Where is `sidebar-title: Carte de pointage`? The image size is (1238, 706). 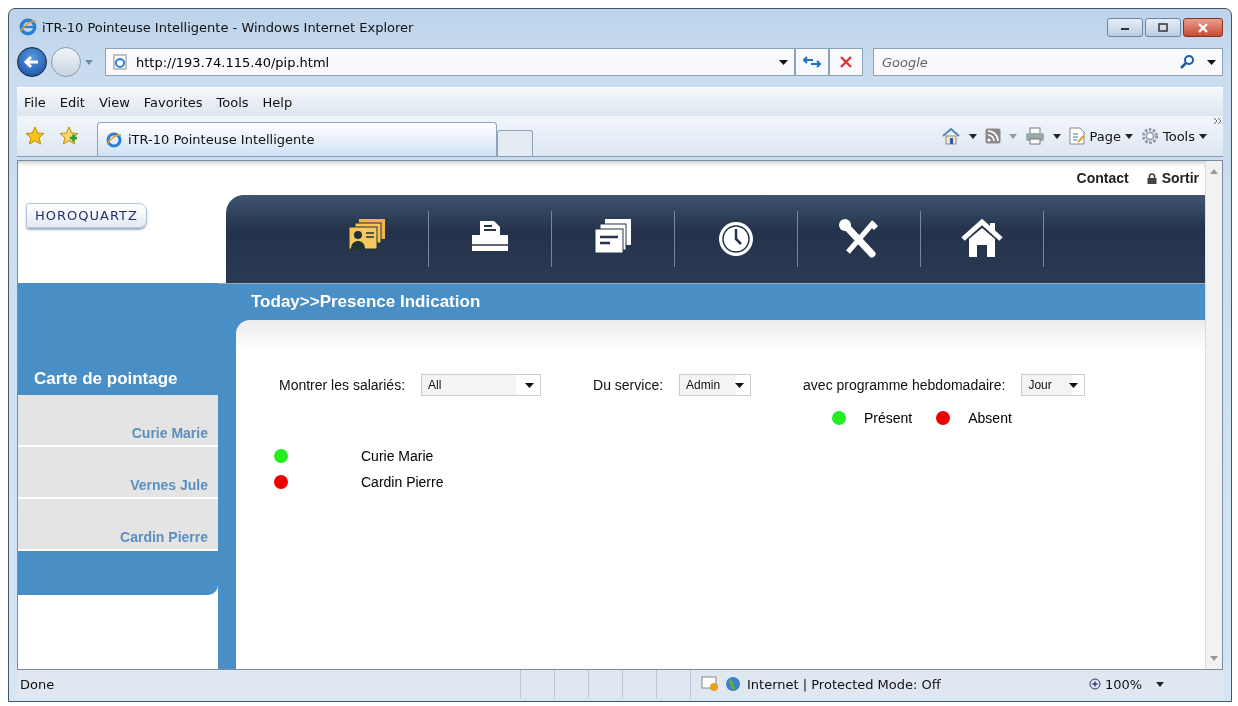 sidebar-title: Carte de pointage is located at coordinates (106, 379).